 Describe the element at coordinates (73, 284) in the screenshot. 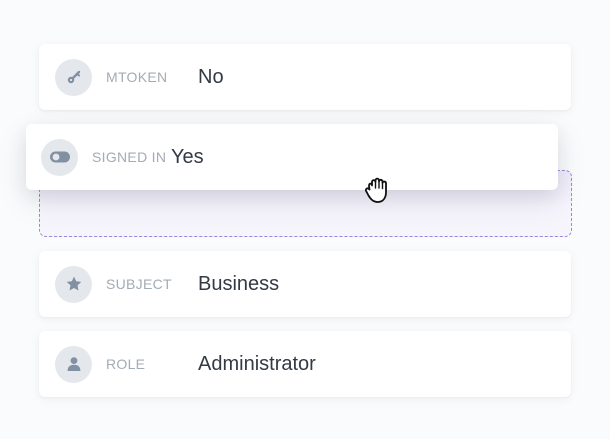

I see `star-icon` at that location.